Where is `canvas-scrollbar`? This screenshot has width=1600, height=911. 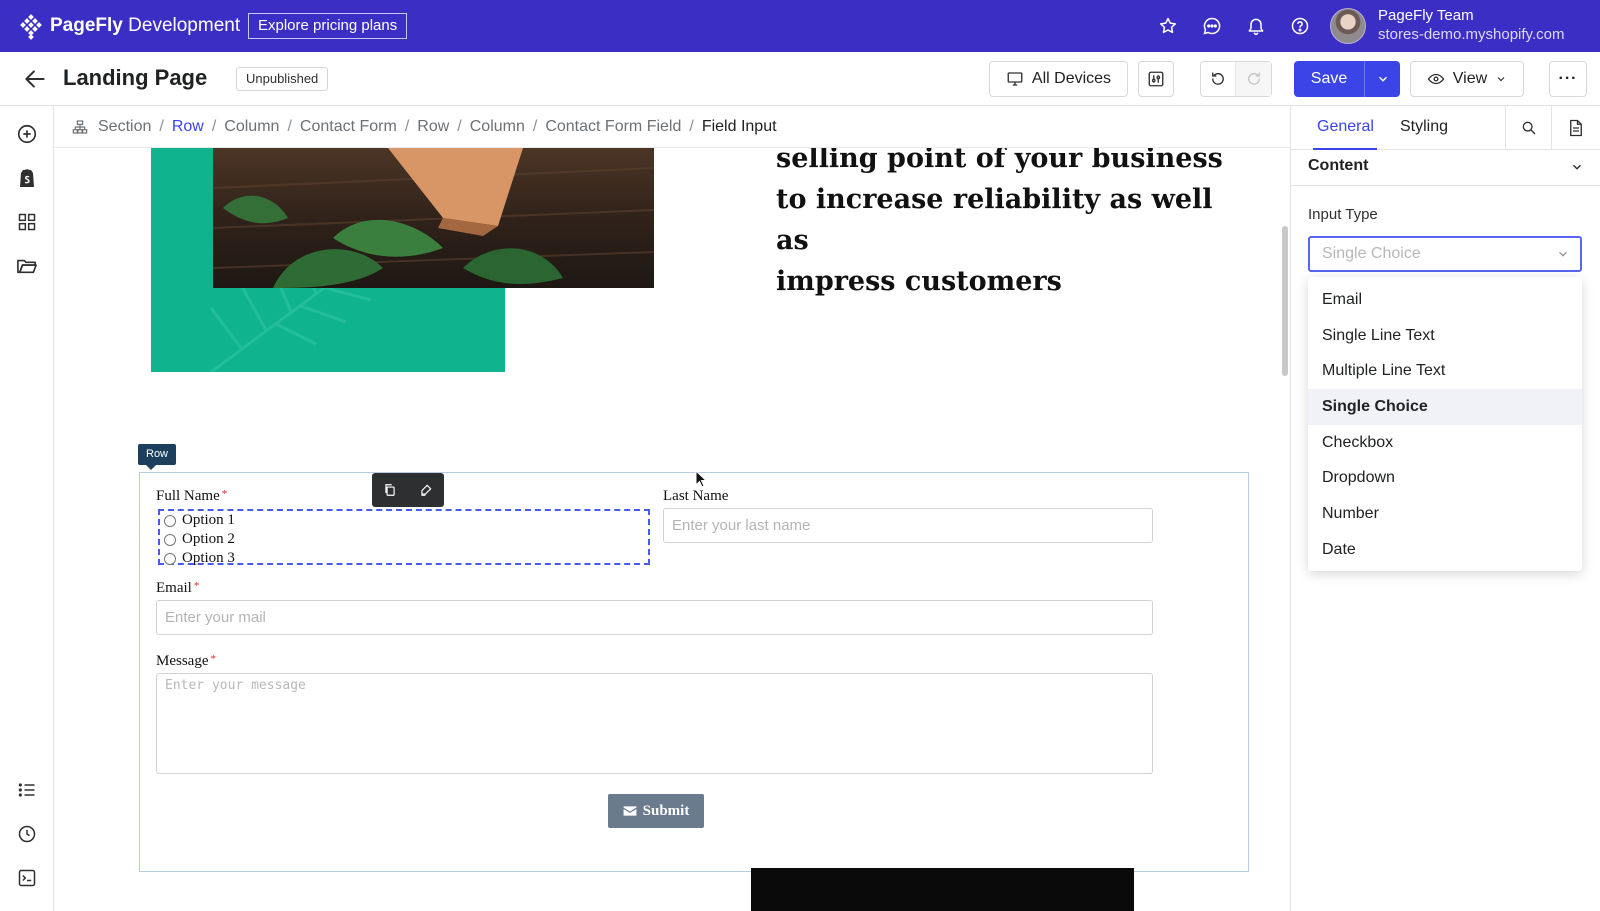
canvas-scrollbar is located at coordinates (1285, 301).